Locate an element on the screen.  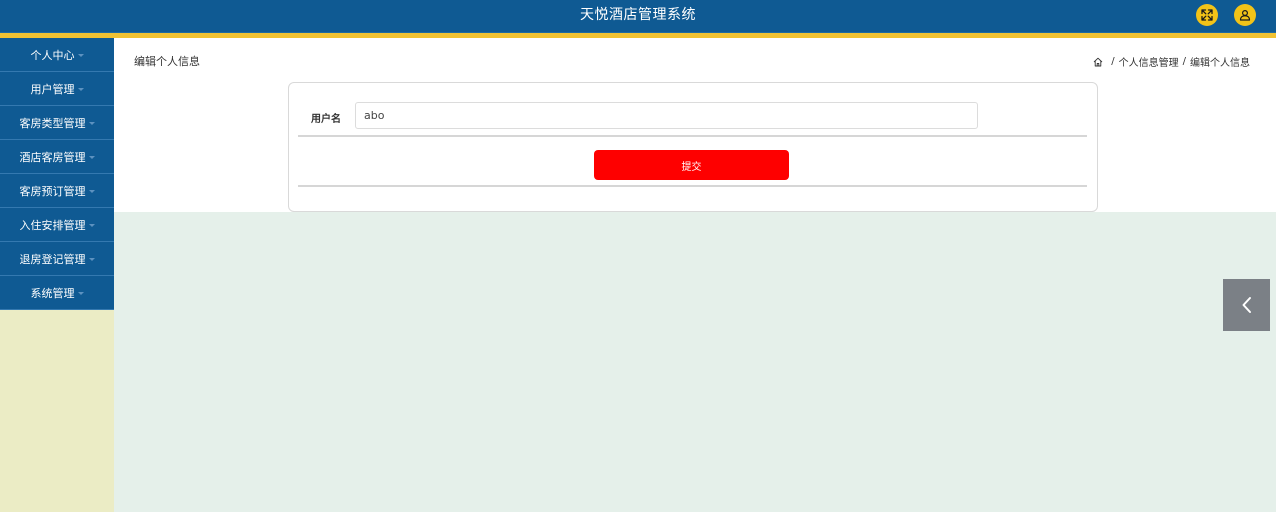
top-header-bar: 天悦酒店管理系统 is located at coordinates (638, 16).